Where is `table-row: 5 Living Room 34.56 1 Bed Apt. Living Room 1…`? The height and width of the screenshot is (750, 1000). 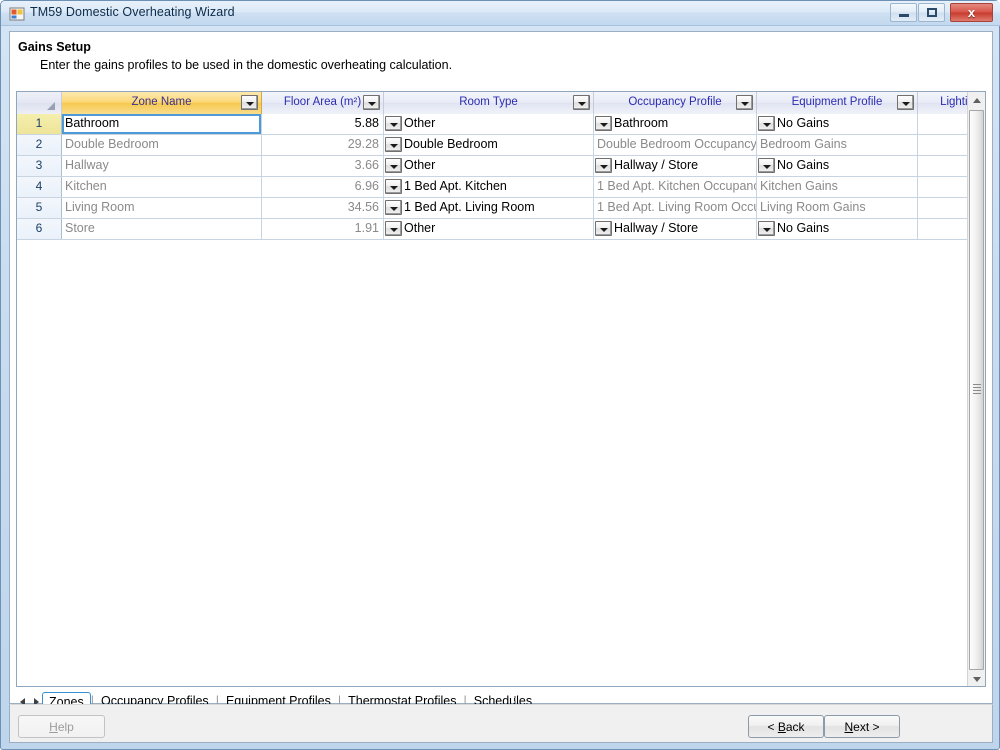 table-row: 5 Living Room 34.56 1 Bed Apt. Living Room 1… is located at coordinates (501, 208).